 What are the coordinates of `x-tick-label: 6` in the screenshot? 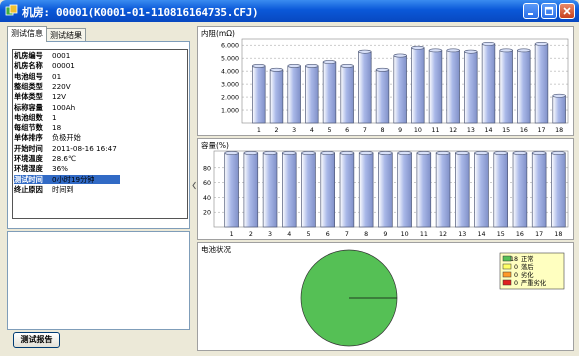 It's located at (328, 234).